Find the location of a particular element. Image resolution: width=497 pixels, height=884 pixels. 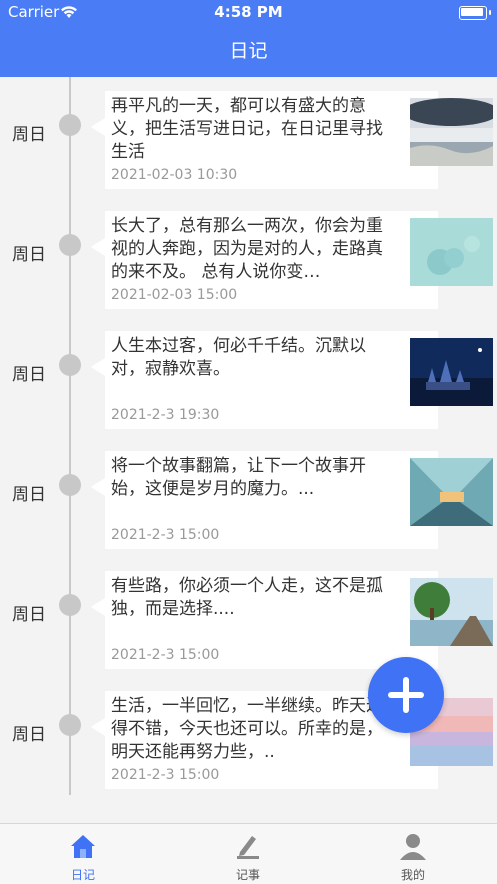

glass-bridge-image is located at coordinates (451, 492).